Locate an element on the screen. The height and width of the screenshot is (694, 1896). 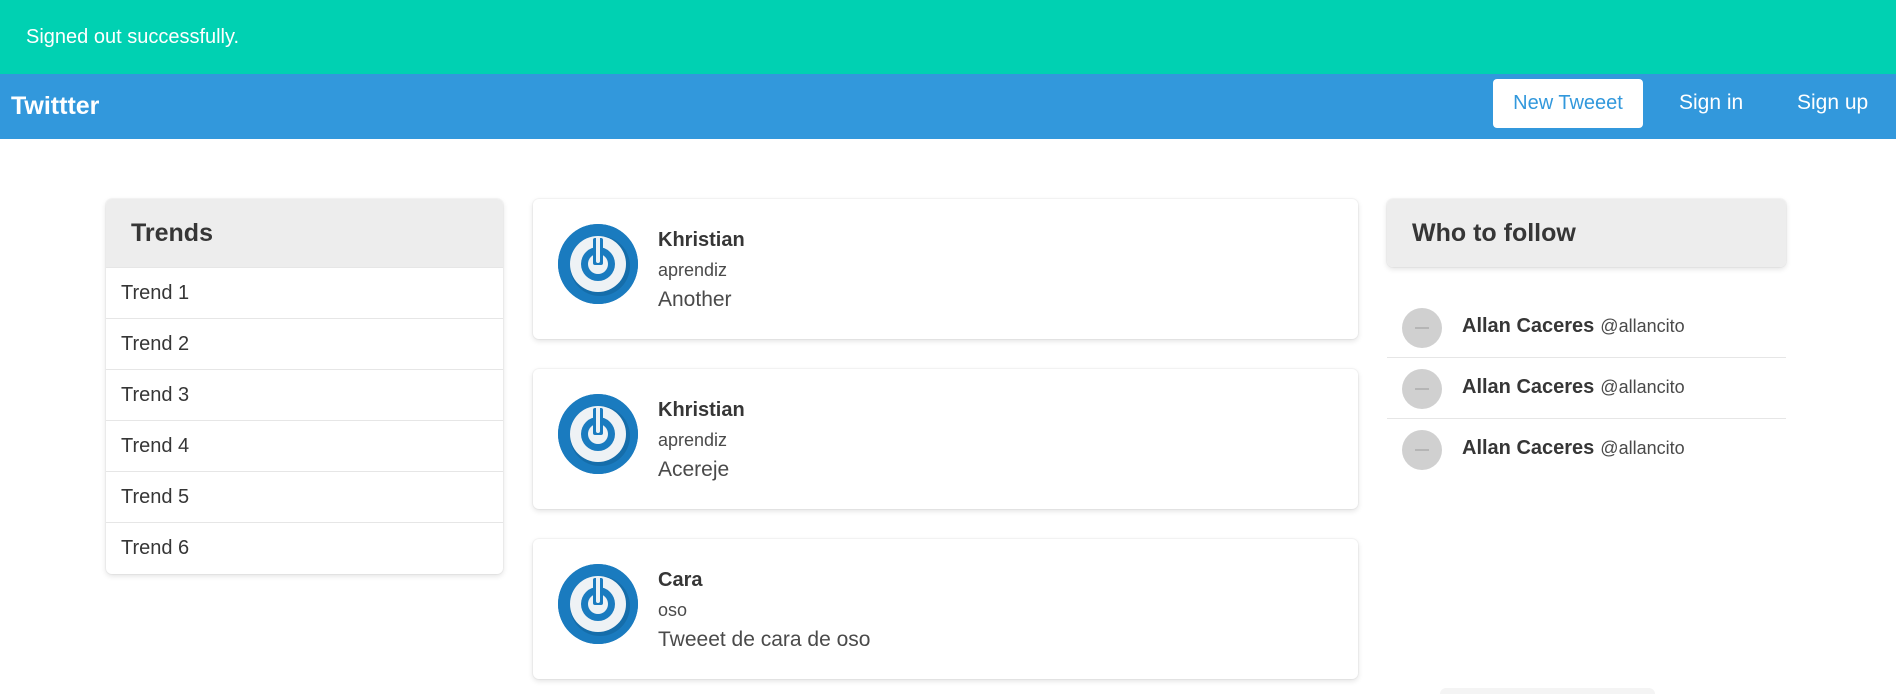
who-to-follow-panel: Who to follow is located at coordinates (1586, 233).